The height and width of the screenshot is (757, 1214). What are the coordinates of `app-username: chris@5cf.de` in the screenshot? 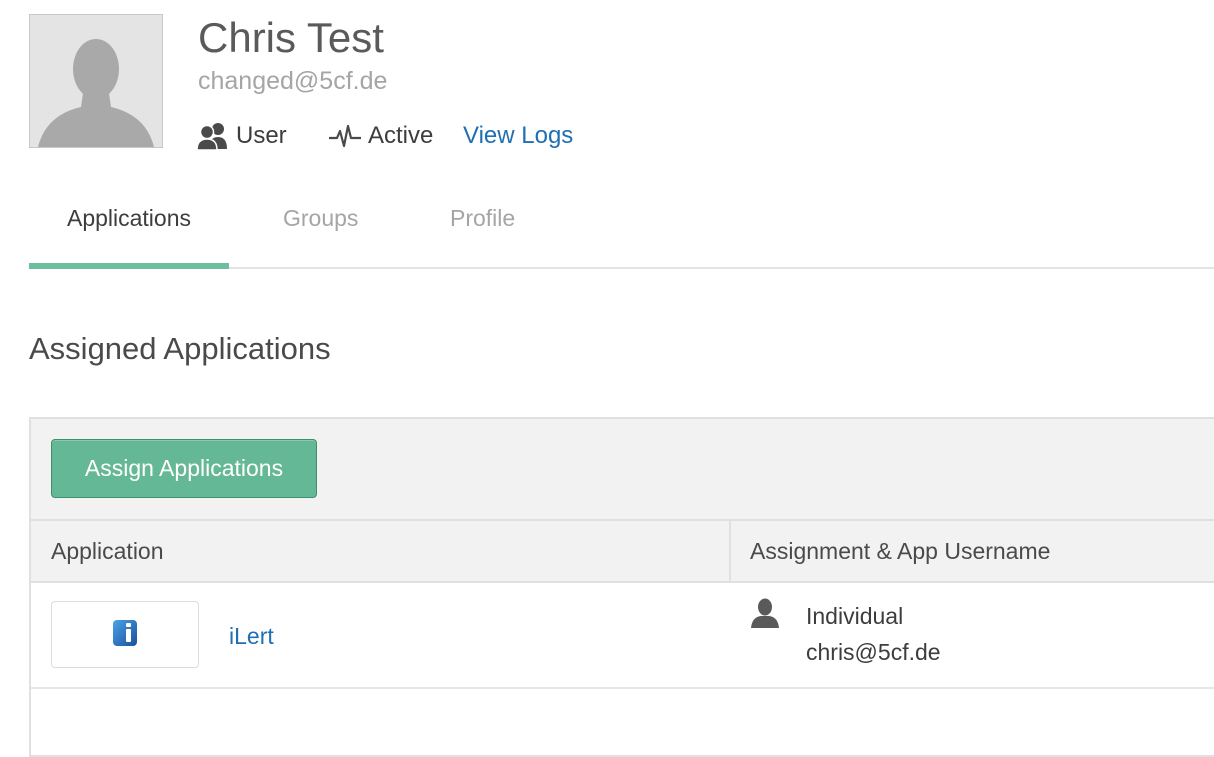 It's located at (873, 652).